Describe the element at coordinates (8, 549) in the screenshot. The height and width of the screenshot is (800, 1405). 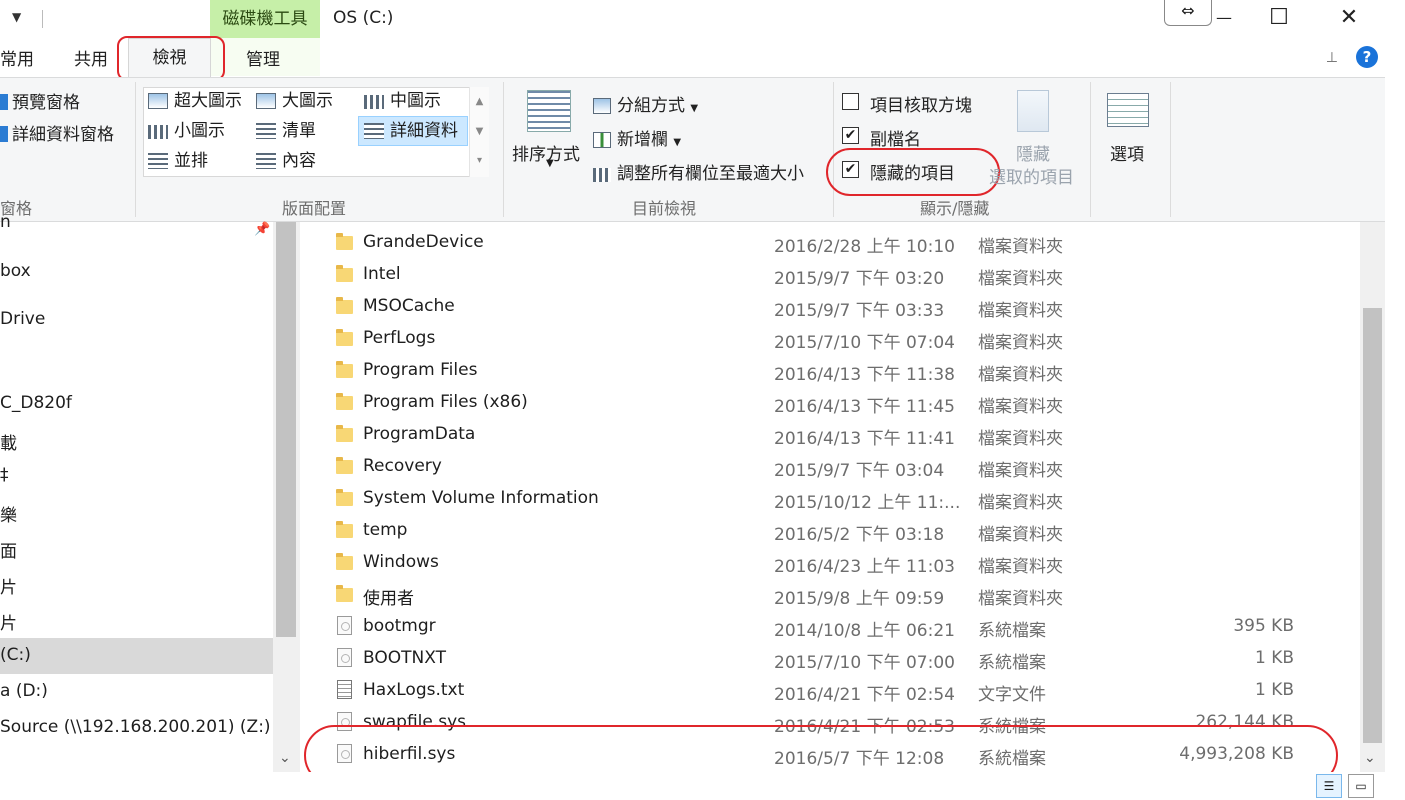
I see `nav-item: 面` at that location.